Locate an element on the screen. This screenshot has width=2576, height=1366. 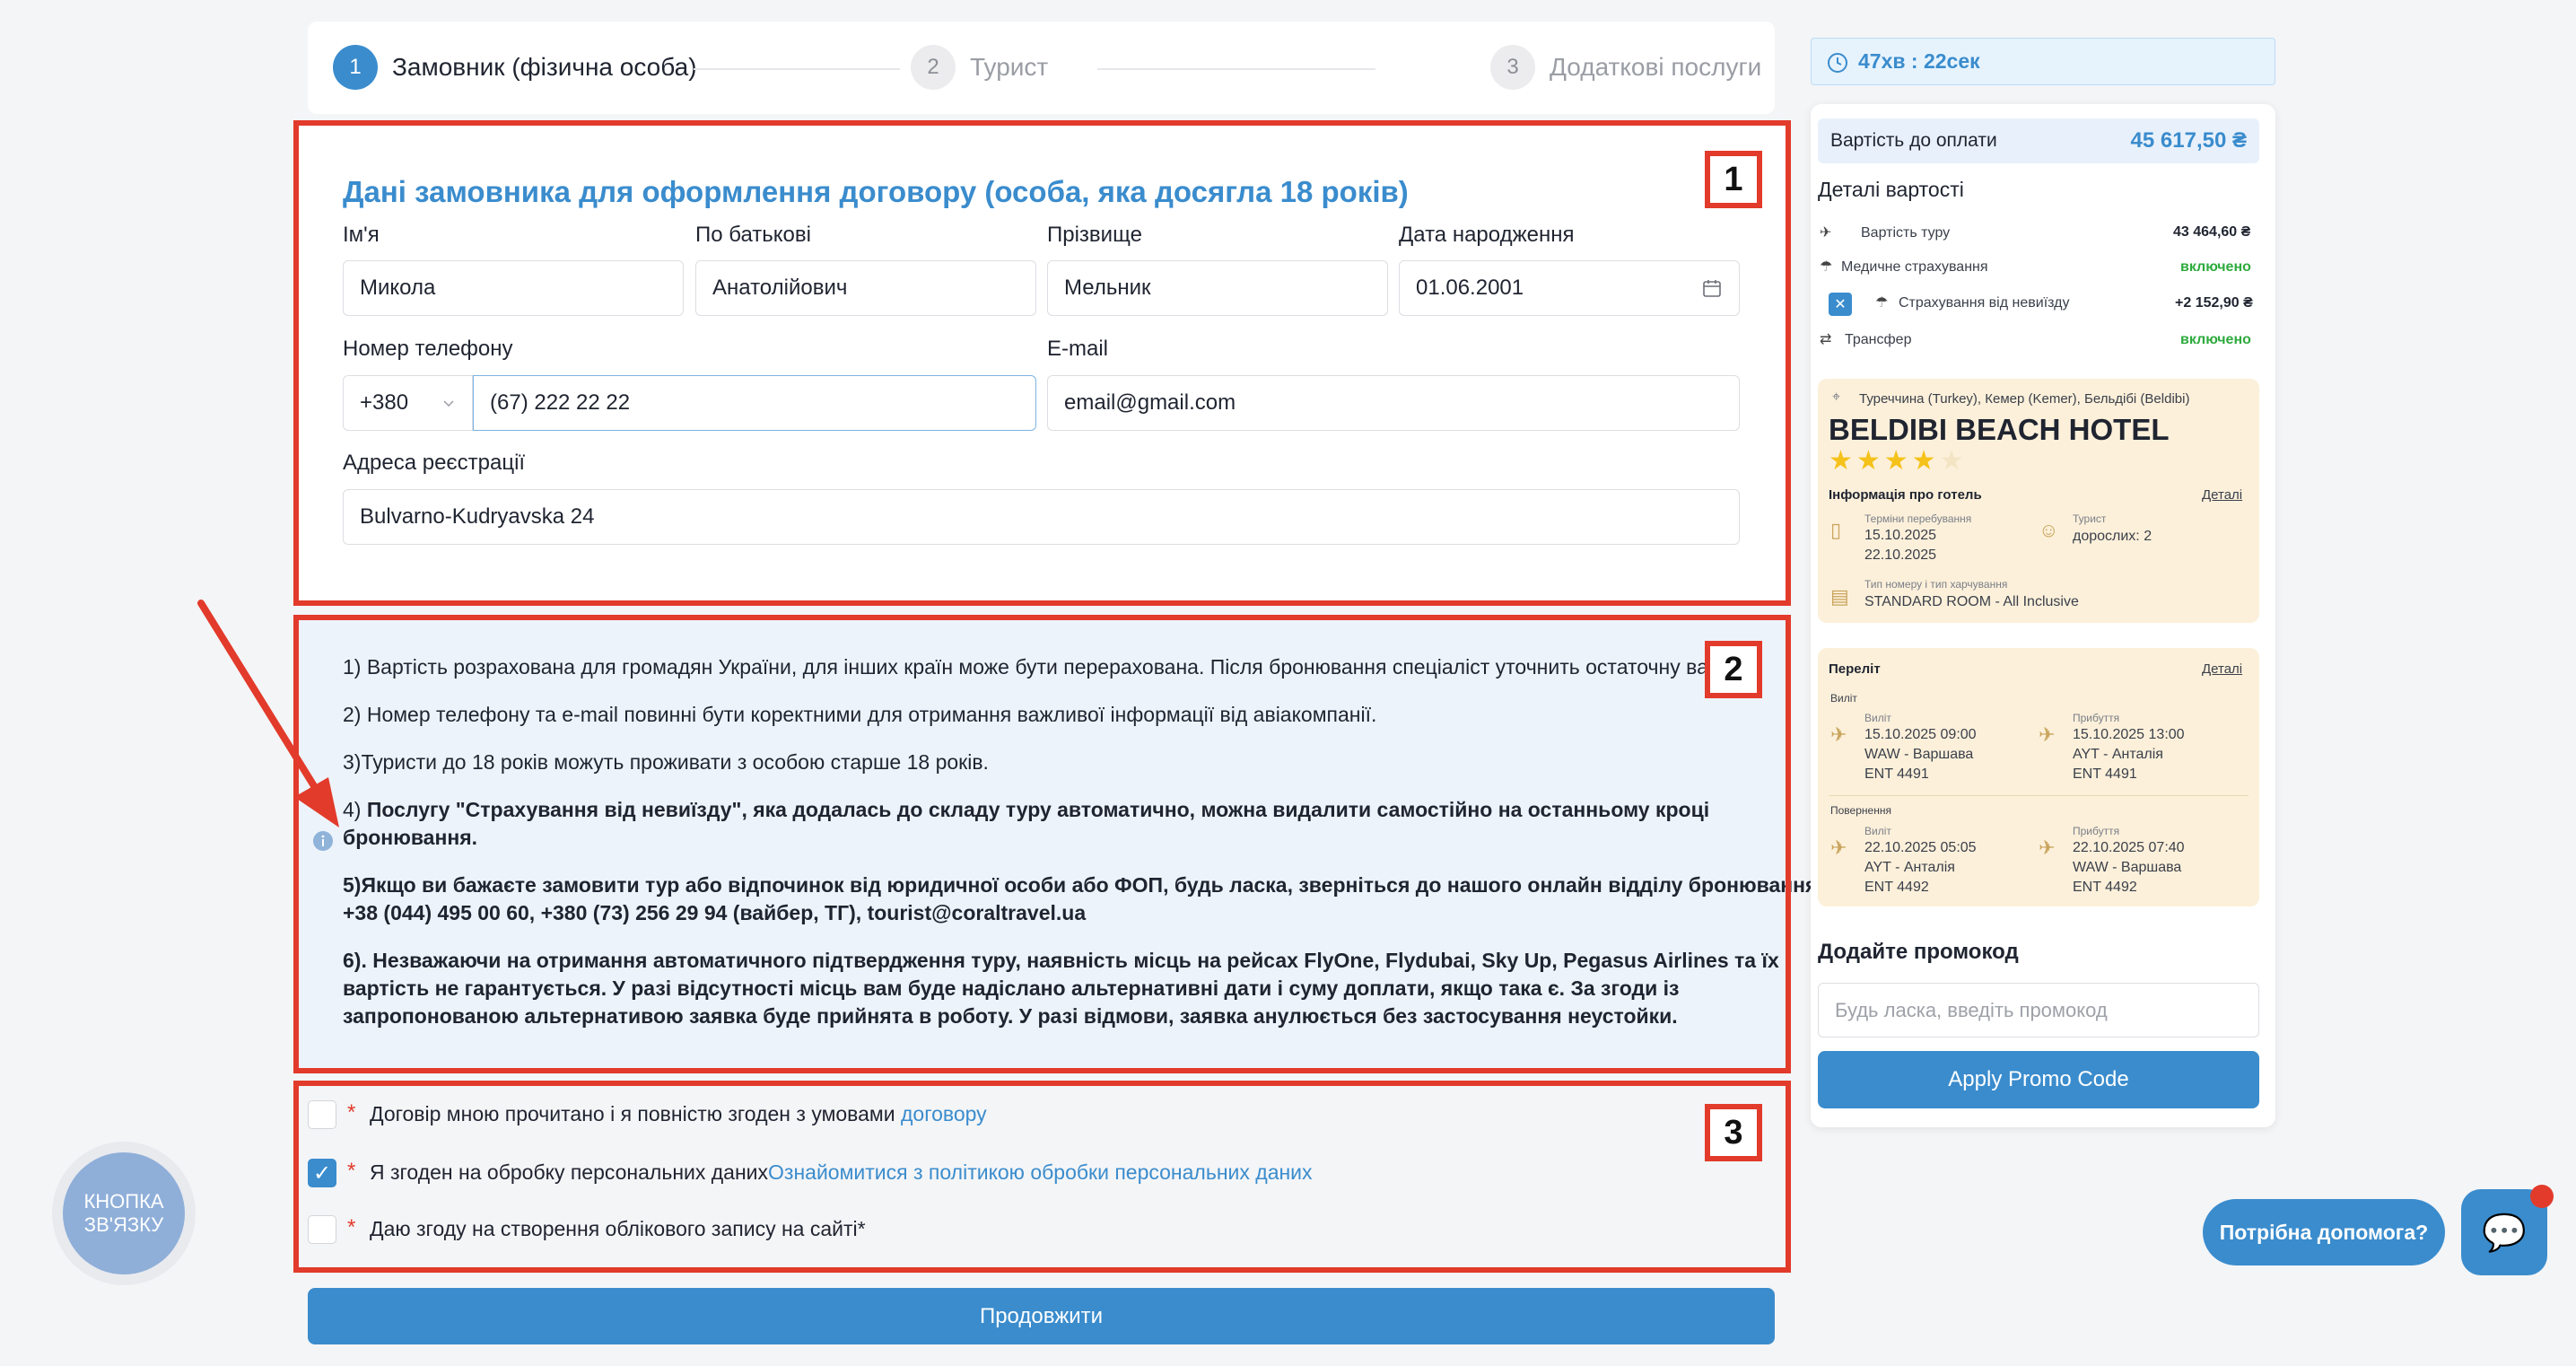
hotel-name: BELDIBI BEACH HOTEL is located at coordinates (2000, 429).